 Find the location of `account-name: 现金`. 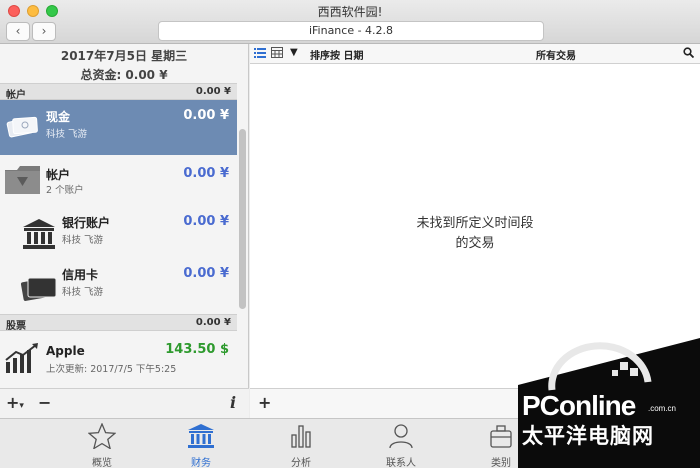

account-name: 现金 is located at coordinates (58, 117).